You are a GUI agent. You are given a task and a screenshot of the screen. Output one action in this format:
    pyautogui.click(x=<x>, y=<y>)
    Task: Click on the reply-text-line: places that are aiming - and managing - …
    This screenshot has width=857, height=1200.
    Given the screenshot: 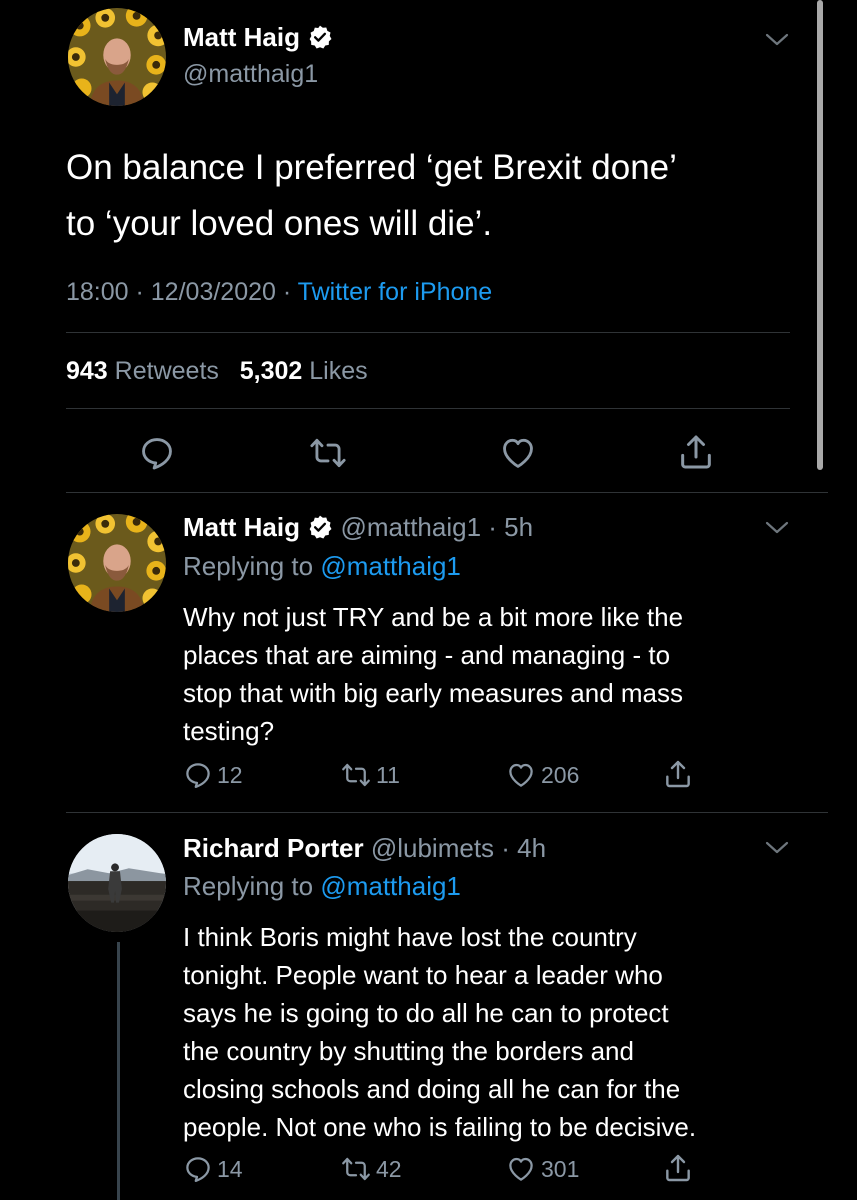 What is the action you would take?
    pyautogui.click(x=427, y=655)
    